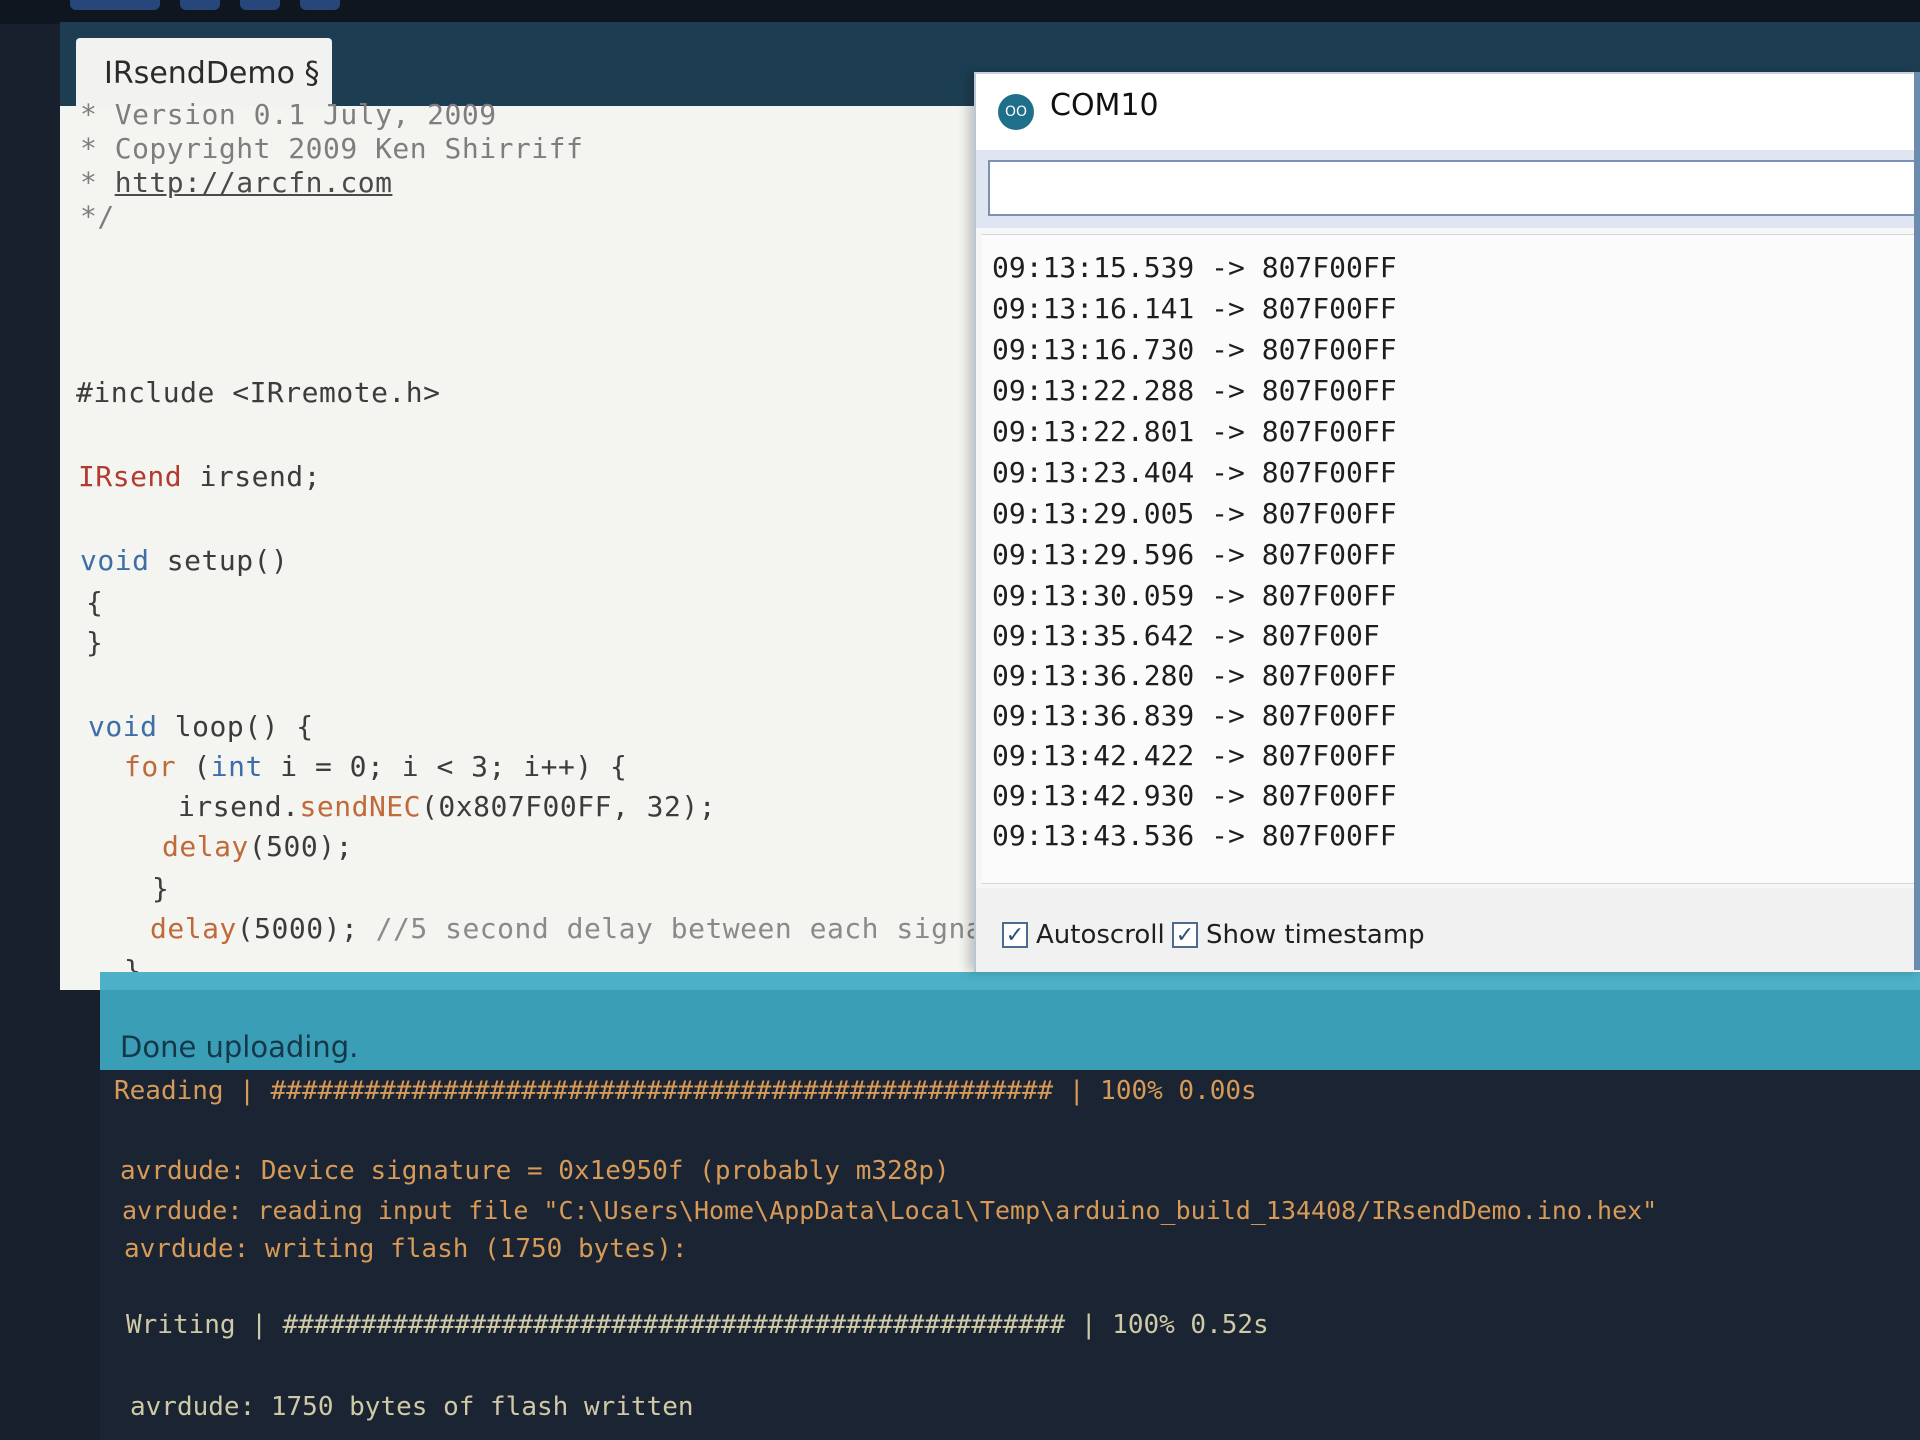  What do you see at coordinates (306, 928) in the screenshot?
I see `code-delay-5000-args: (5000);` at bounding box center [306, 928].